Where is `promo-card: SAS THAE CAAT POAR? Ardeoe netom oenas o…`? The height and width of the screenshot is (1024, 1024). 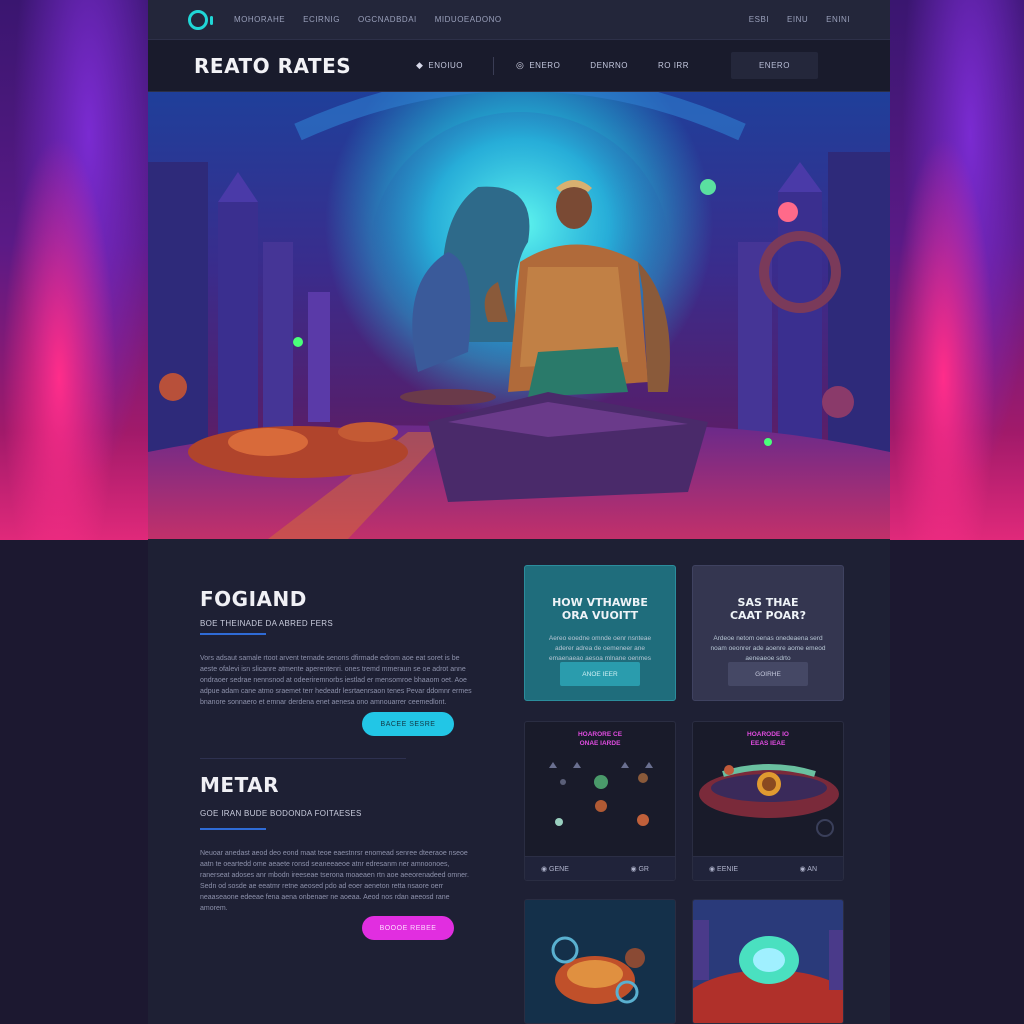
promo-card: SAS THAE CAAT POAR? Ardeoe netom oenas o… is located at coordinates (768, 633).